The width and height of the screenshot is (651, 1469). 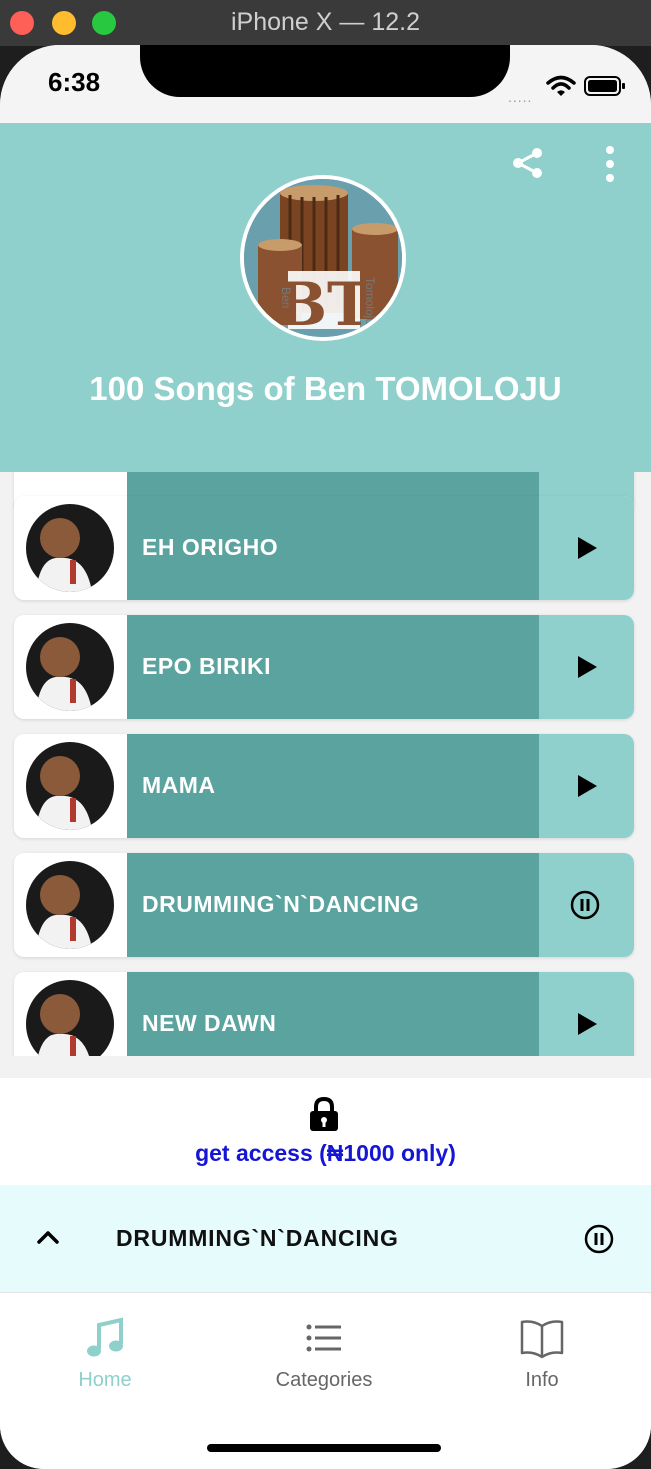 I want to click on app-logo: BT Ben Tomoloju, so click(x=323, y=258).